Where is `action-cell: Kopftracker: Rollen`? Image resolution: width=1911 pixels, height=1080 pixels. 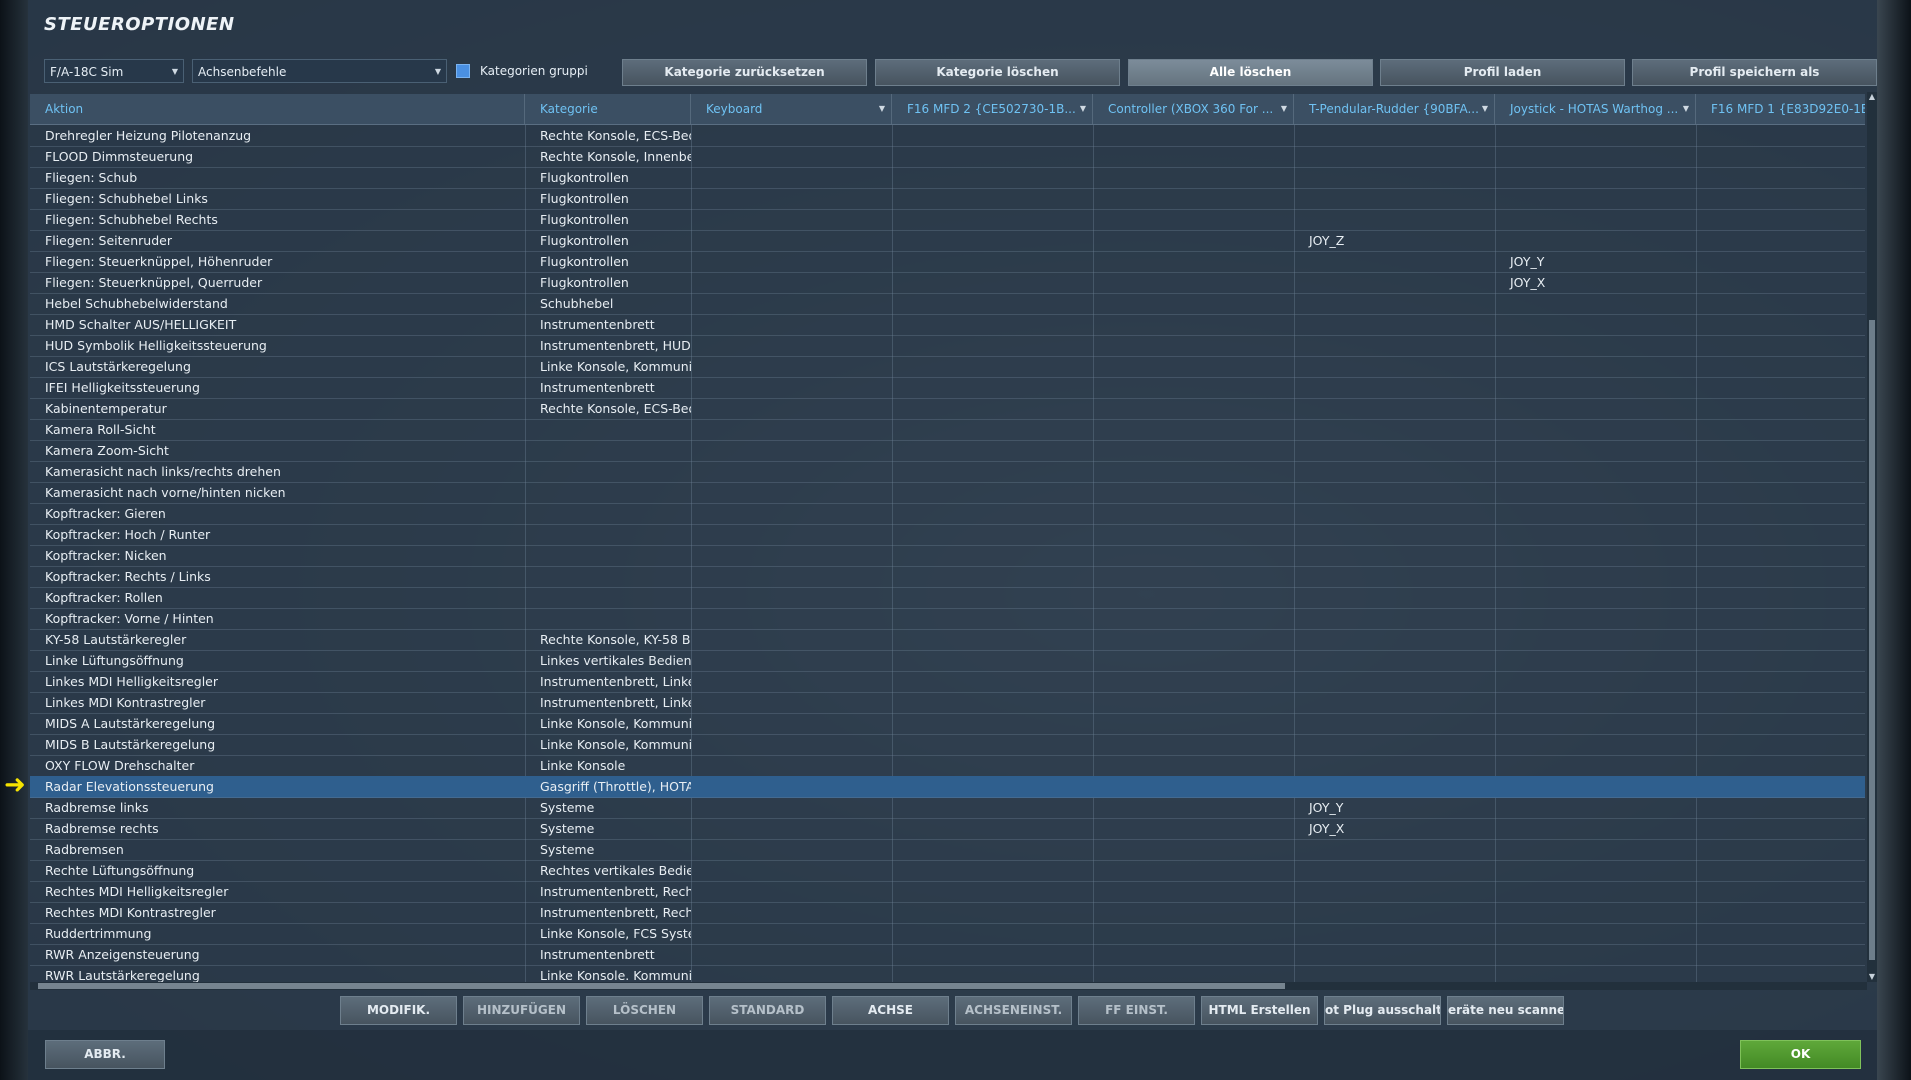
action-cell: Kopftracker: Rollen is located at coordinates (277, 597).